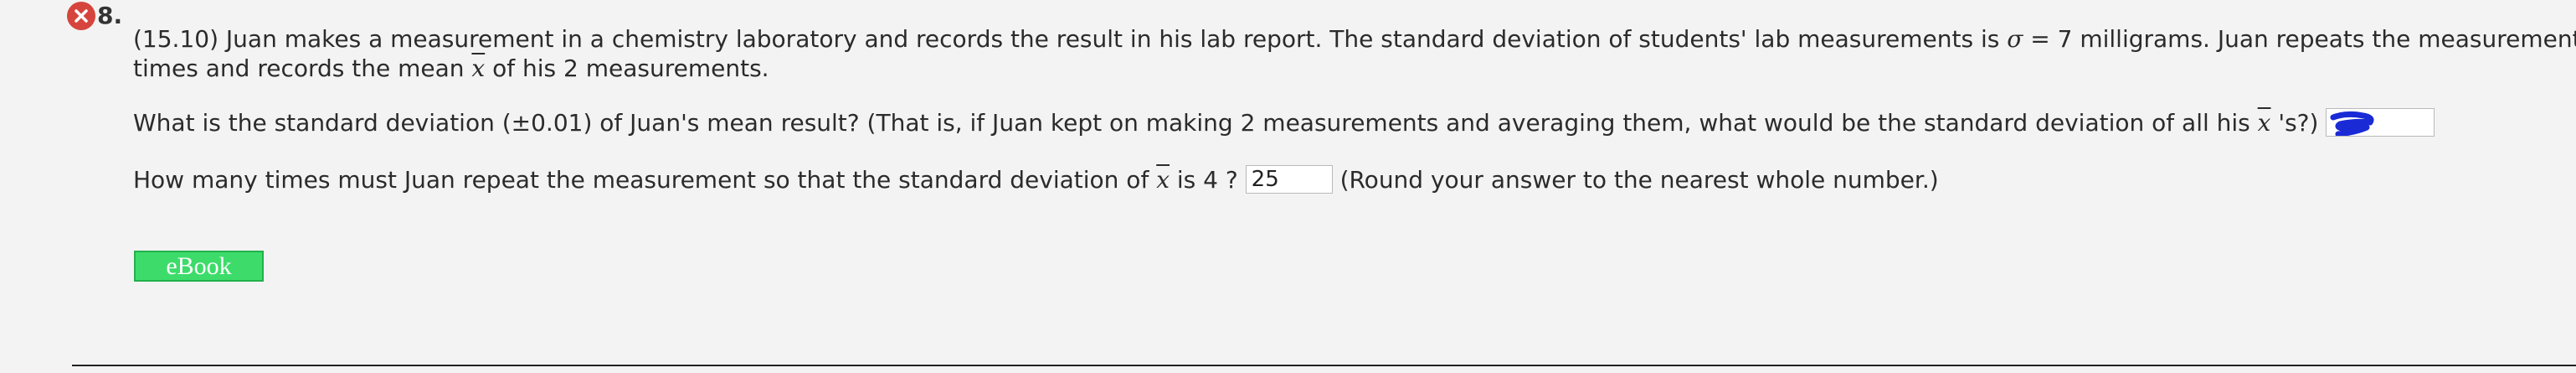  What do you see at coordinates (2352, 123) in the screenshot?
I see `scribble-mark-icon` at bounding box center [2352, 123].